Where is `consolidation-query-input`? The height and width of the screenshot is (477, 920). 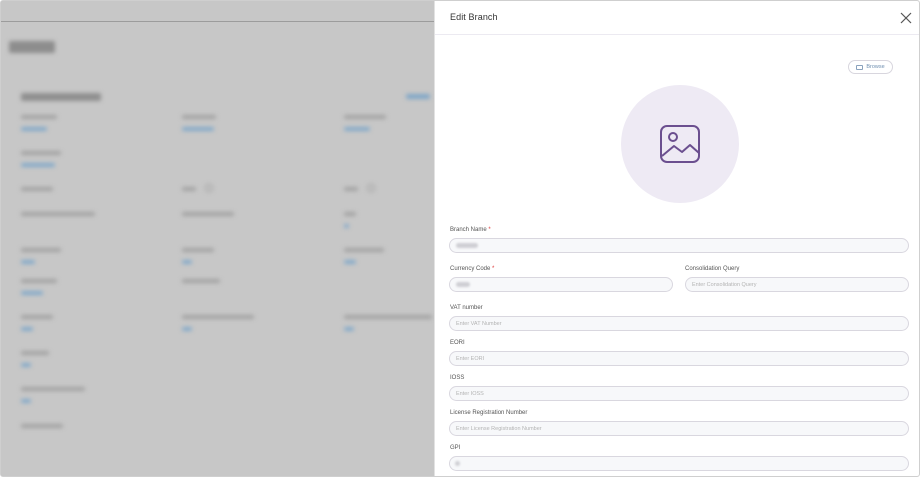
consolidation-query-input is located at coordinates (797, 284).